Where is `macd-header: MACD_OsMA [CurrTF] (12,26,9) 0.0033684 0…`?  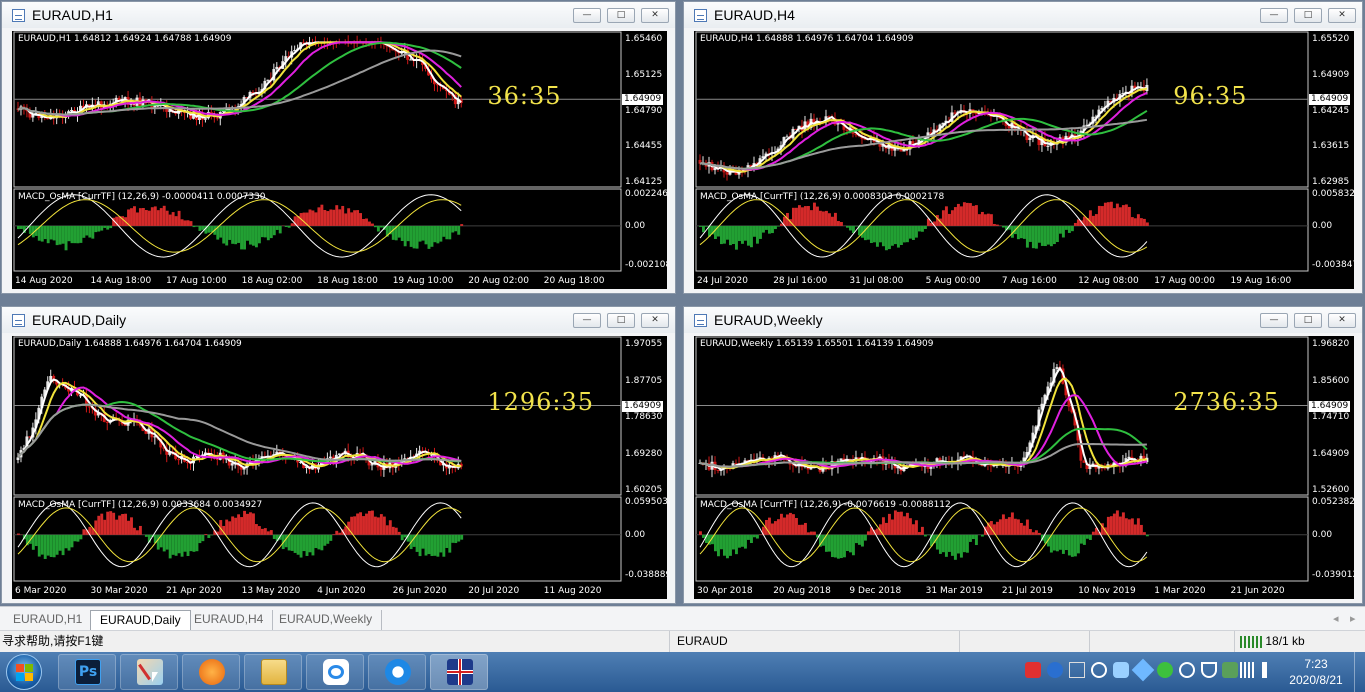
macd-header: MACD_OsMA [CurrTF] (12,26,9) 0.0033684 0… is located at coordinates (140, 505).